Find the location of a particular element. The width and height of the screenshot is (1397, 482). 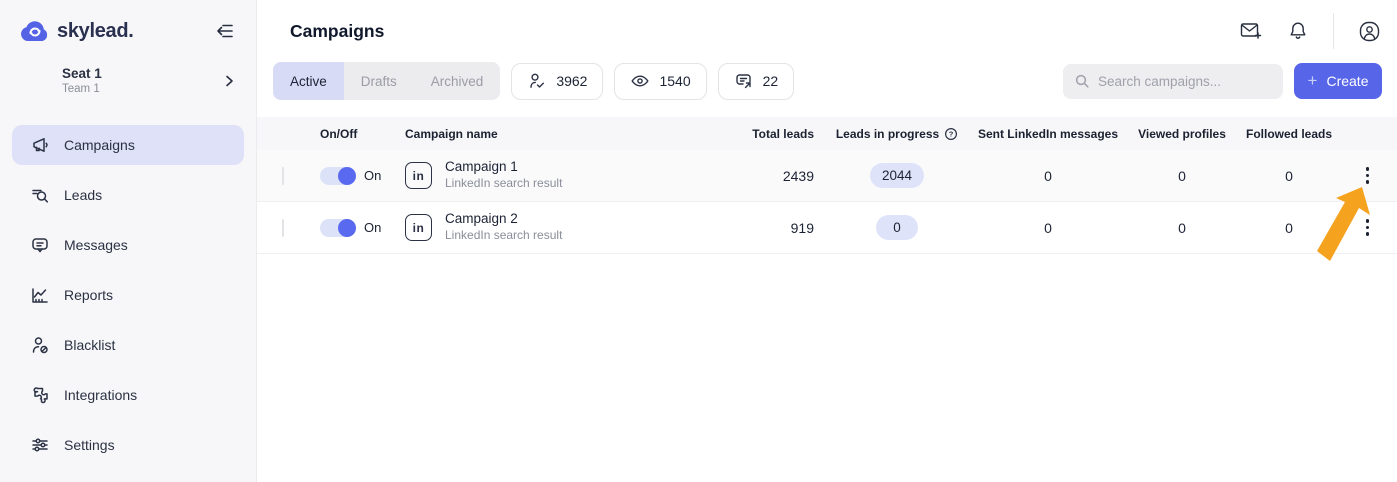

notifications-bell-icon is located at coordinates (1298, 31).